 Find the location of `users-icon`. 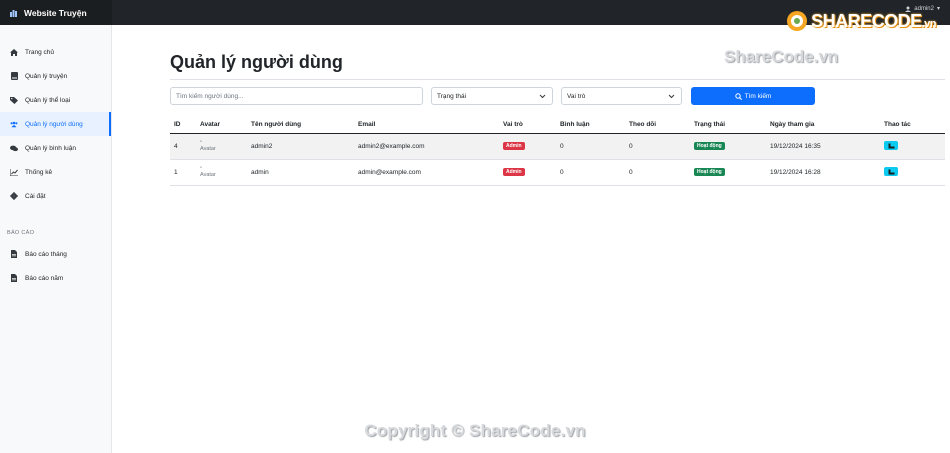

users-icon is located at coordinates (14, 124).